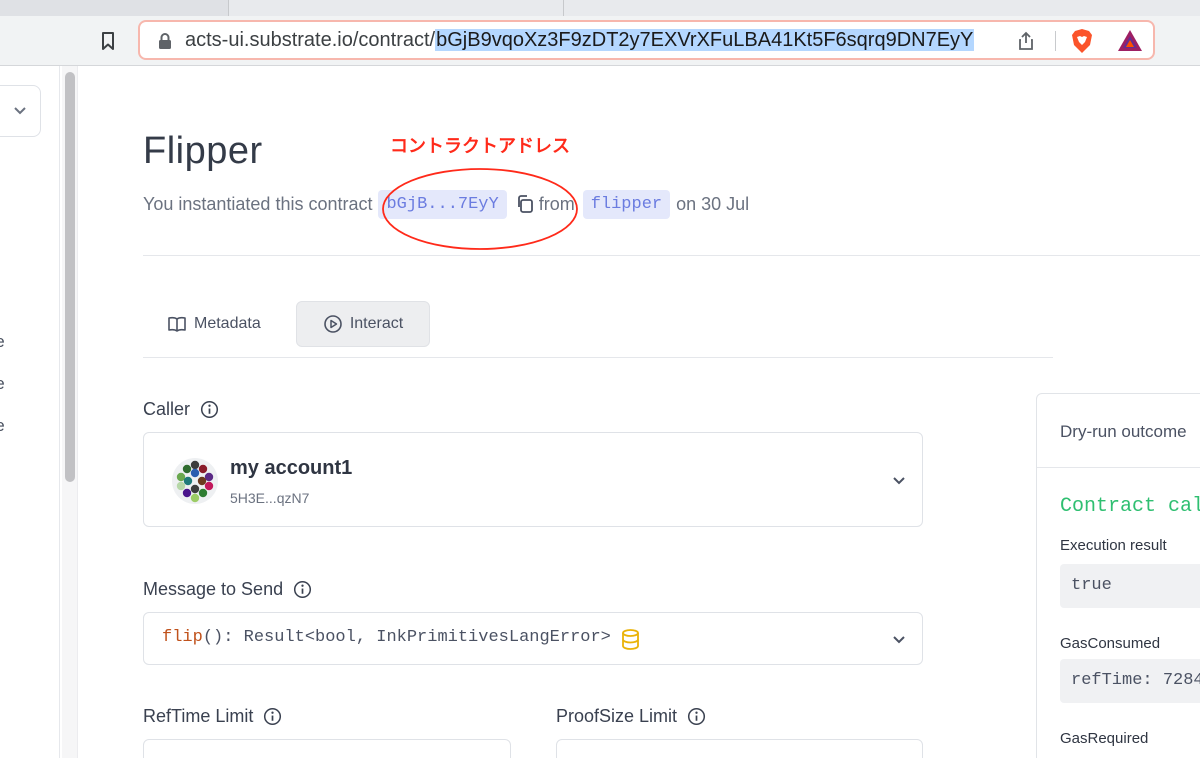  I want to click on tab-metadata: Metadata, so click(214, 324).